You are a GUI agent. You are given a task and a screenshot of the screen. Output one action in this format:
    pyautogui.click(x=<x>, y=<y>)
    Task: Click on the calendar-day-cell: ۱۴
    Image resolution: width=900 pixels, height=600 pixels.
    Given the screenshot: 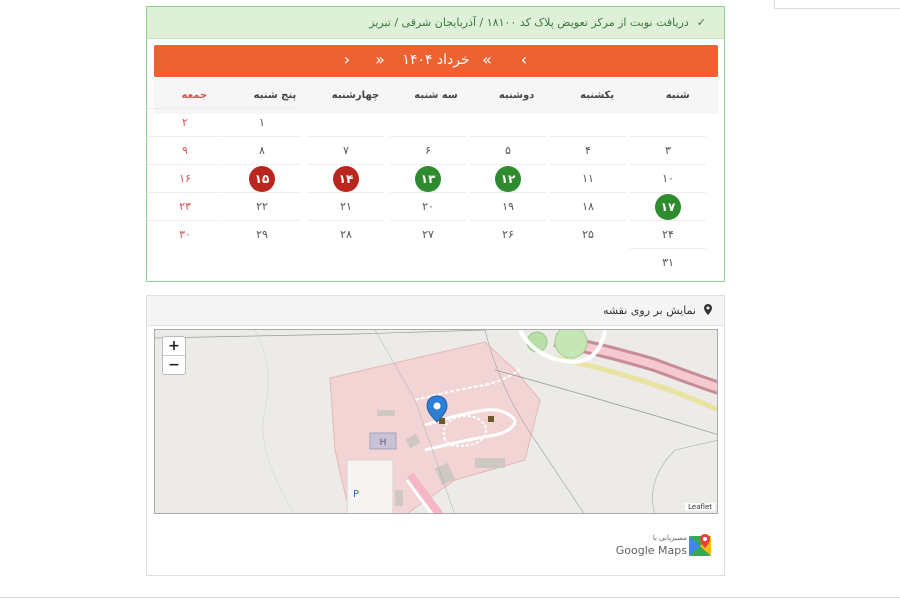 What is the action you would take?
    pyautogui.click(x=346, y=178)
    